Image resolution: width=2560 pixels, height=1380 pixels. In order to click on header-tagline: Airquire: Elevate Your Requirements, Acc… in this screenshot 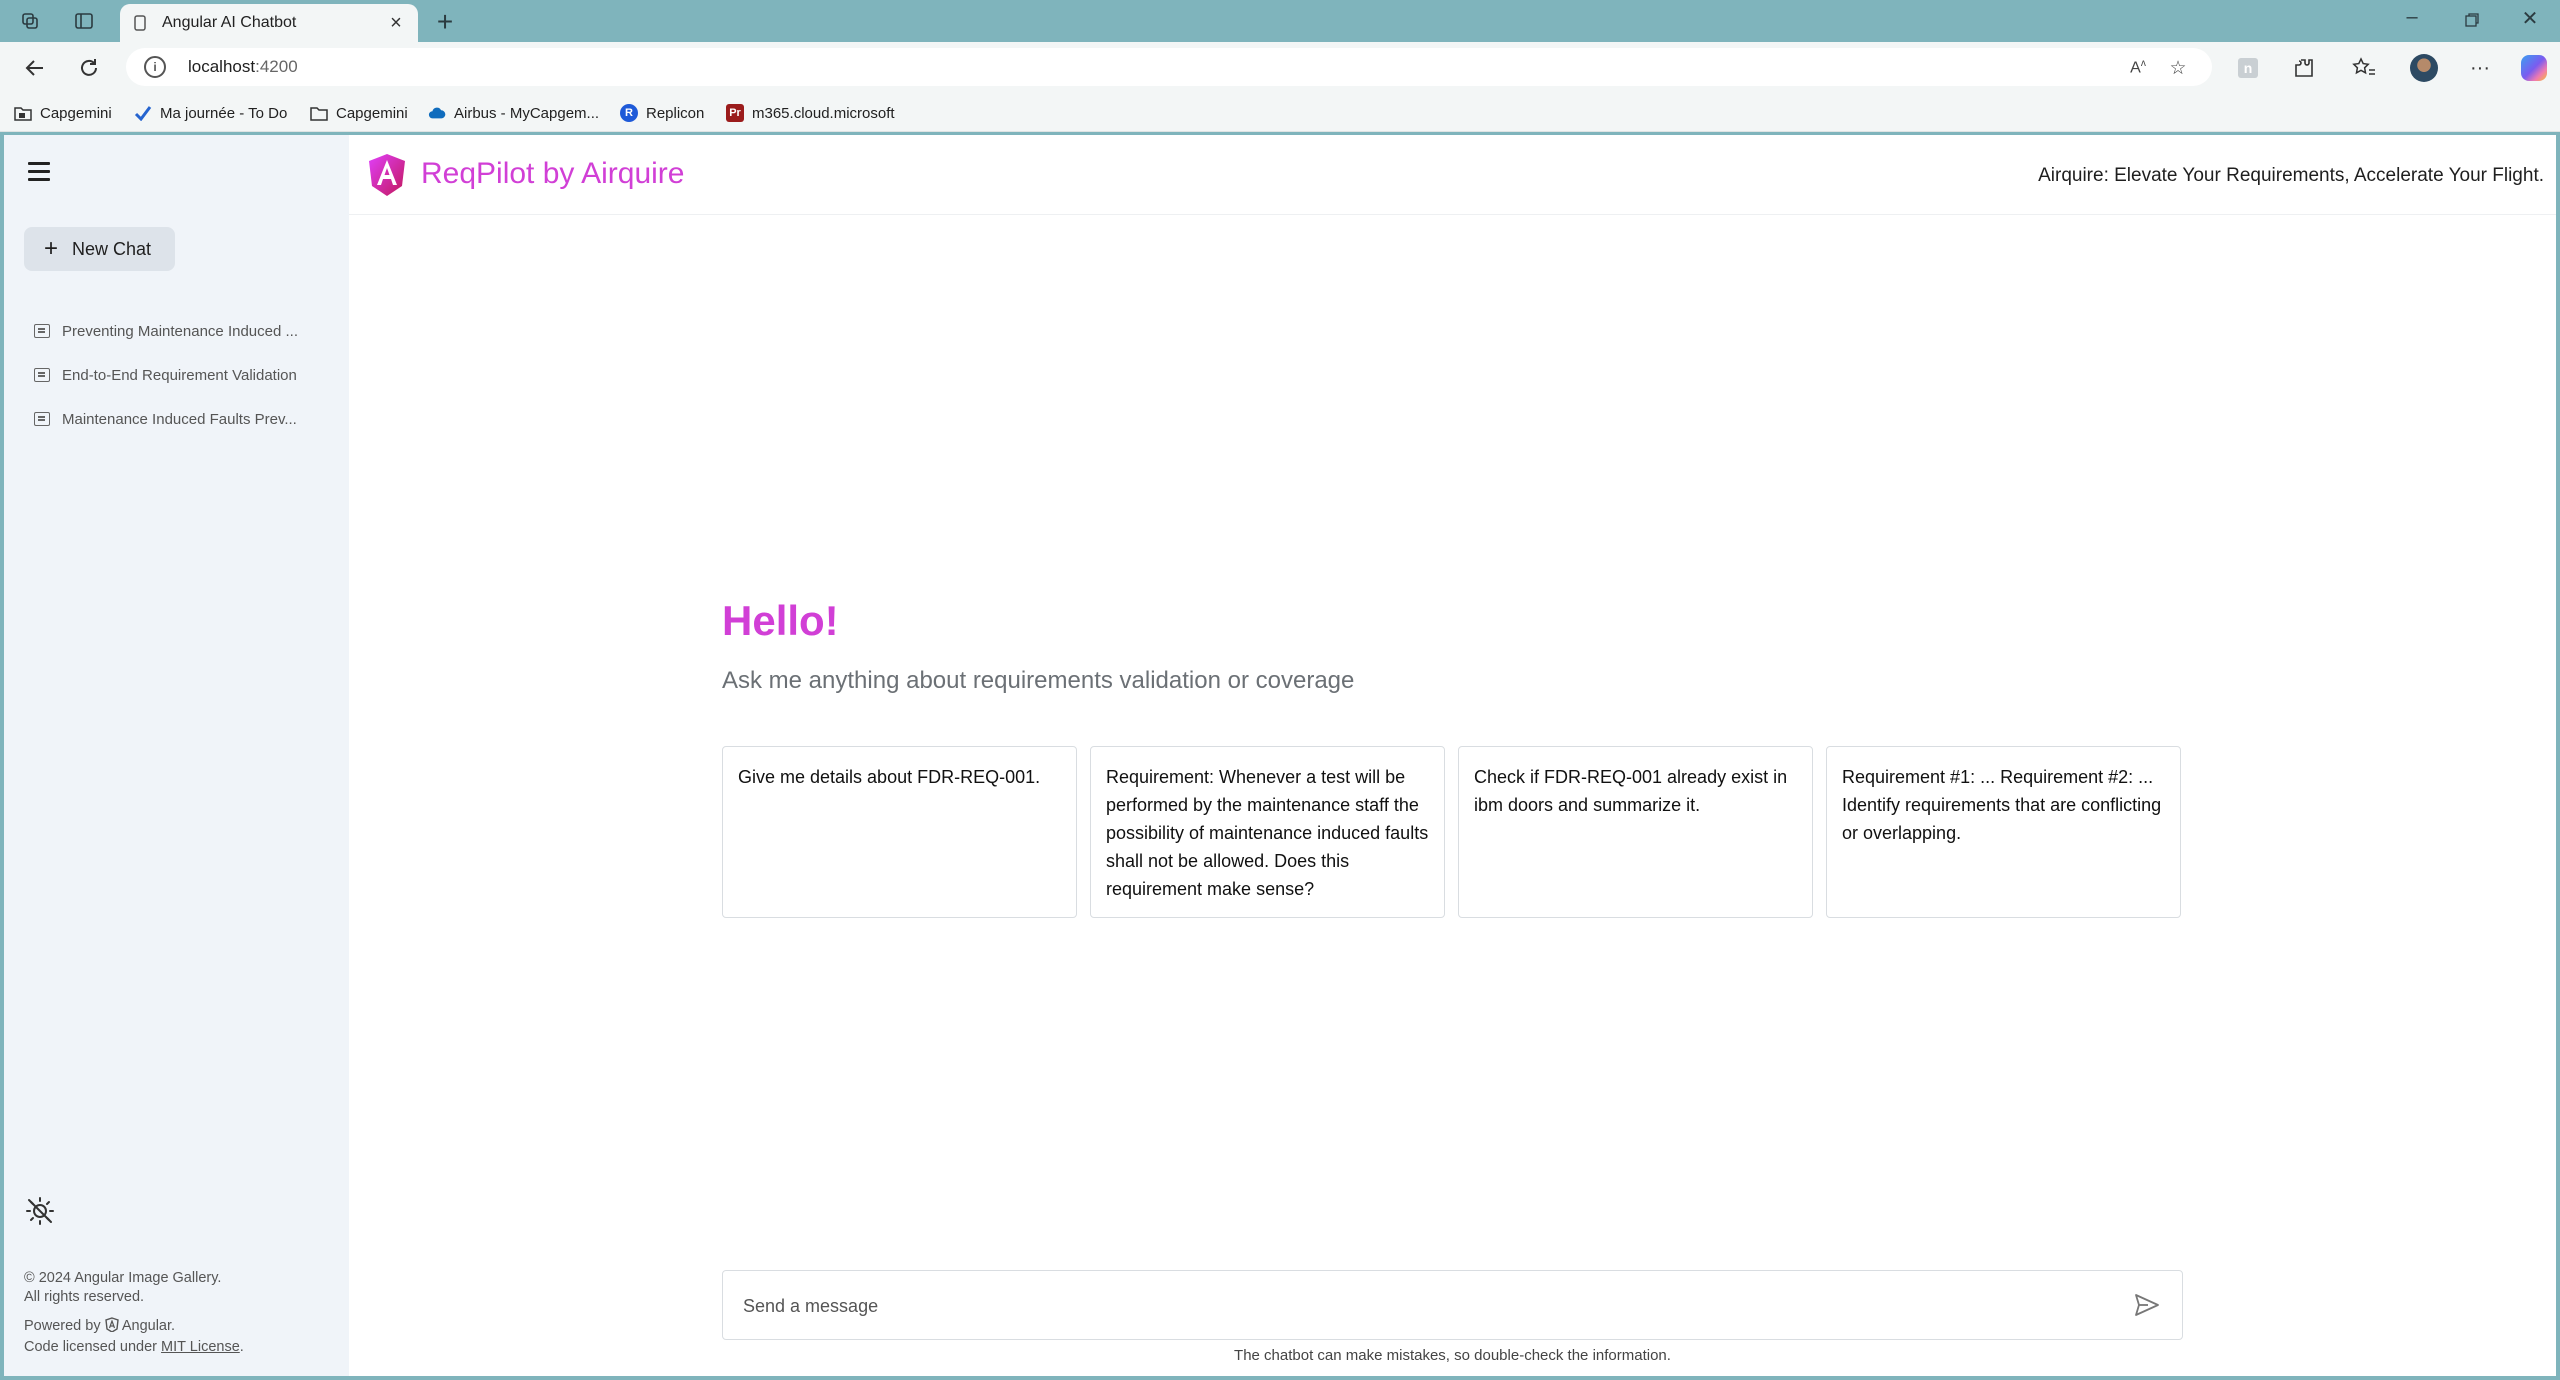, I will do `click(2291, 175)`.